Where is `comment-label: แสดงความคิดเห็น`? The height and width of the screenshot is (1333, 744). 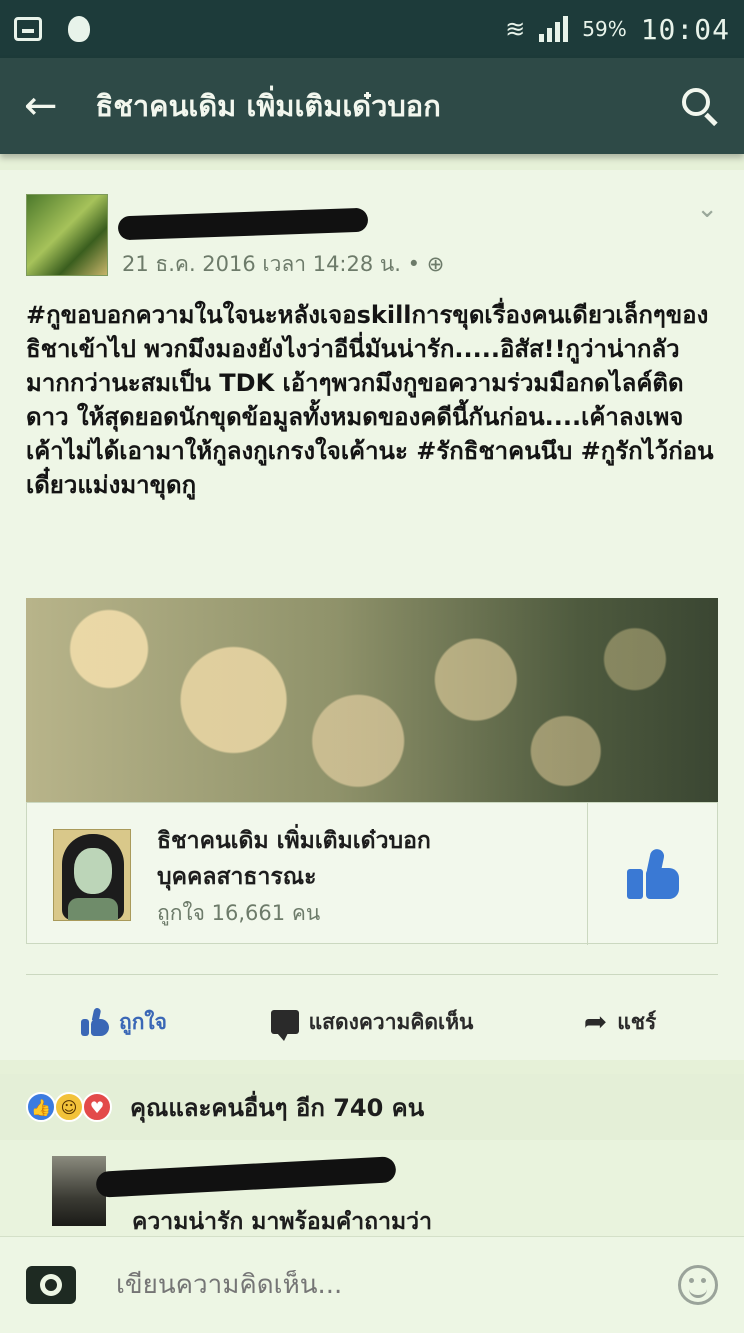 comment-label: แสดงความคิดเห็น is located at coordinates (391, 1021).